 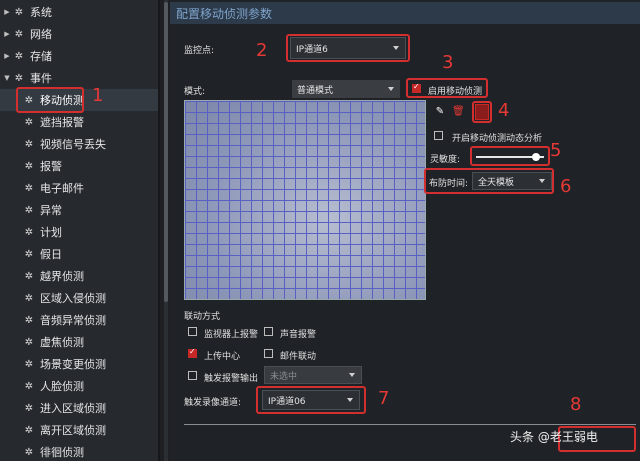 What do you see at coordinates (556, 150) in the screenshot?
I see `annotation-number: 5` at bounding box center [556, 150].